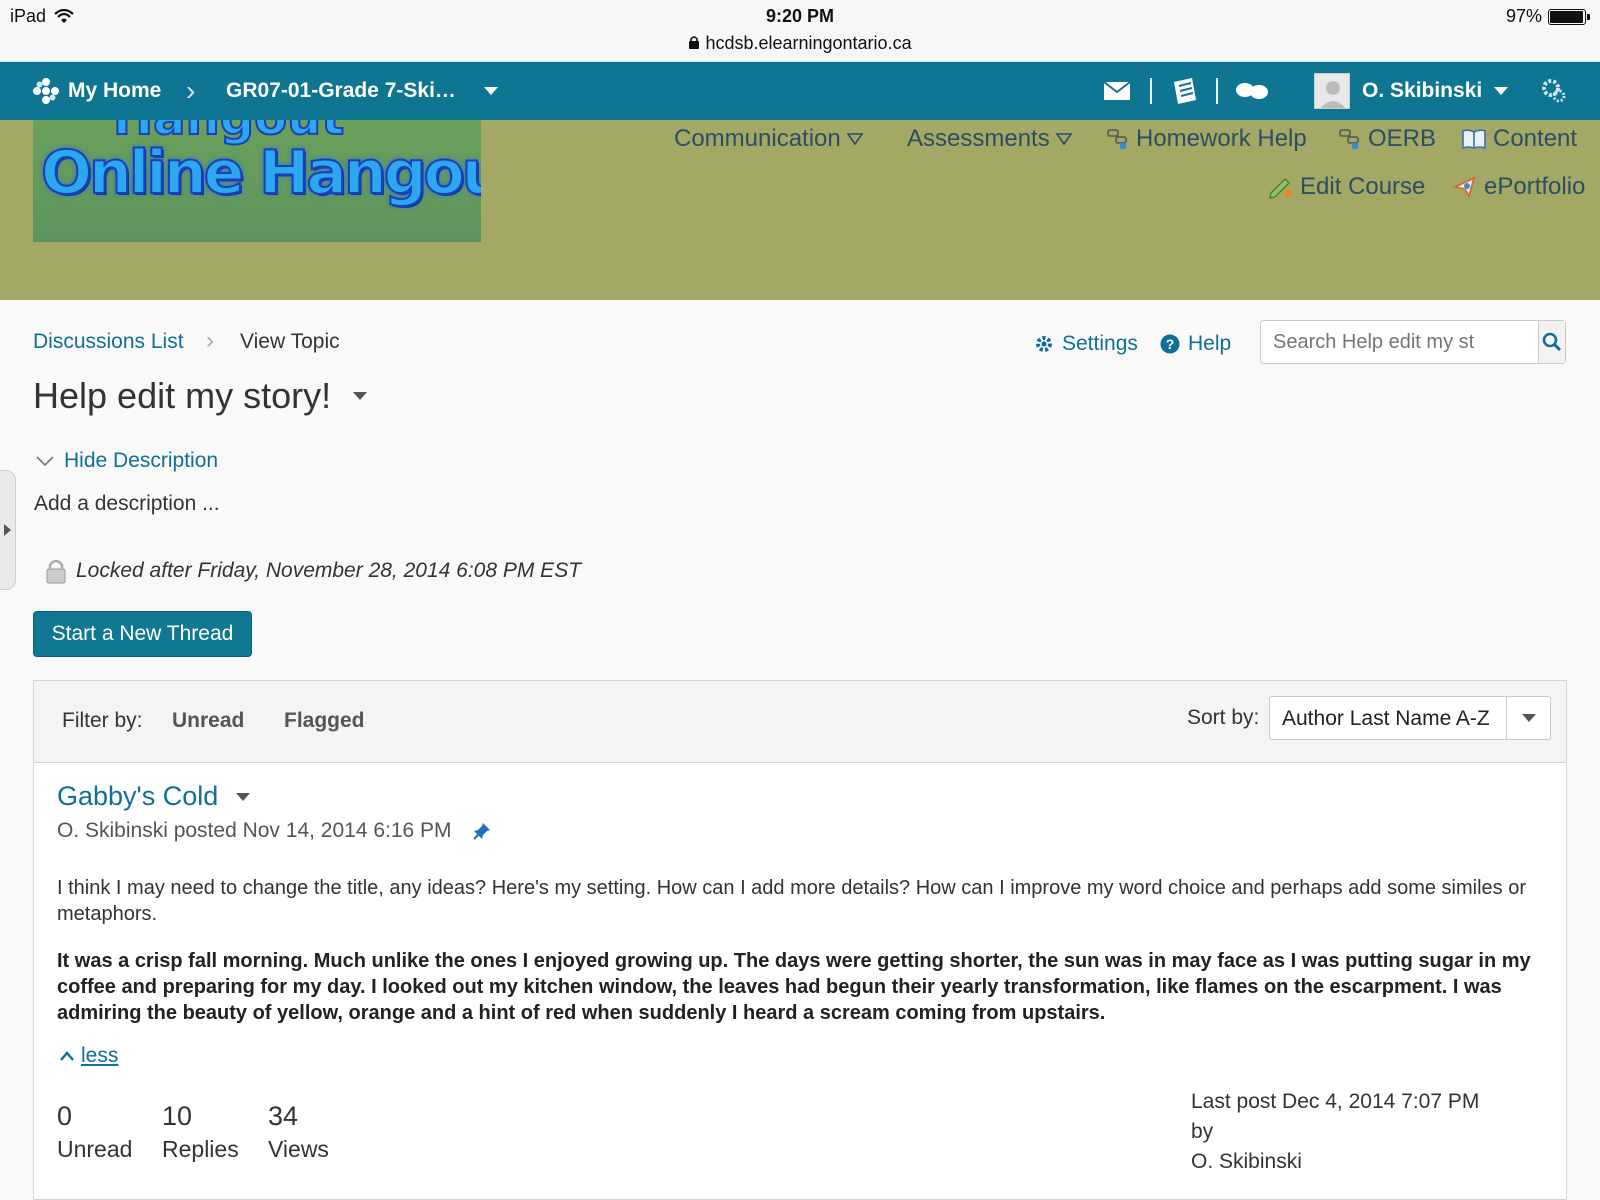  I want to click on thread-title: Gabby's Cold, so click(154, 796).